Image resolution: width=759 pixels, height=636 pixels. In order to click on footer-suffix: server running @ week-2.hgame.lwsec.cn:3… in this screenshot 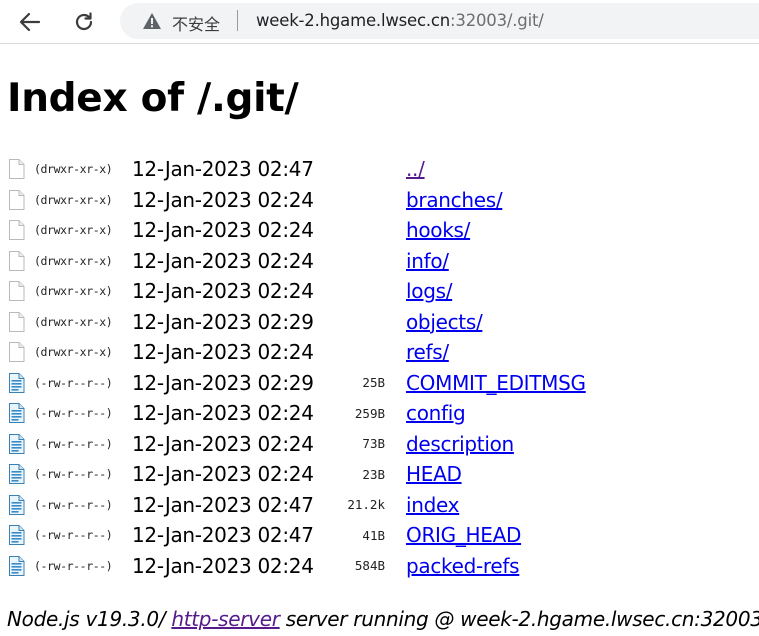, I will do `click(519, 619)`.